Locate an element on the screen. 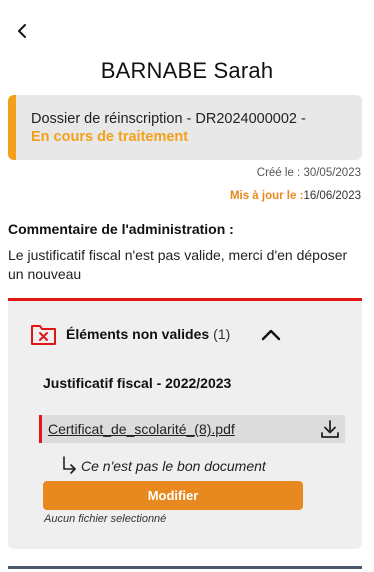 The width and height of the screenshot is (374, 572). chevron-left-icon is located at coordinates (22, 31).